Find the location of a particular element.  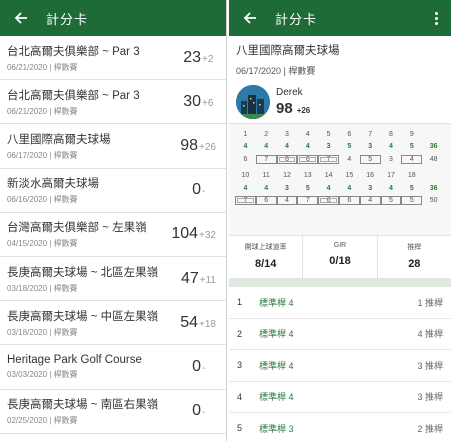

par-total: 36 is located at coordinates (433, 147).